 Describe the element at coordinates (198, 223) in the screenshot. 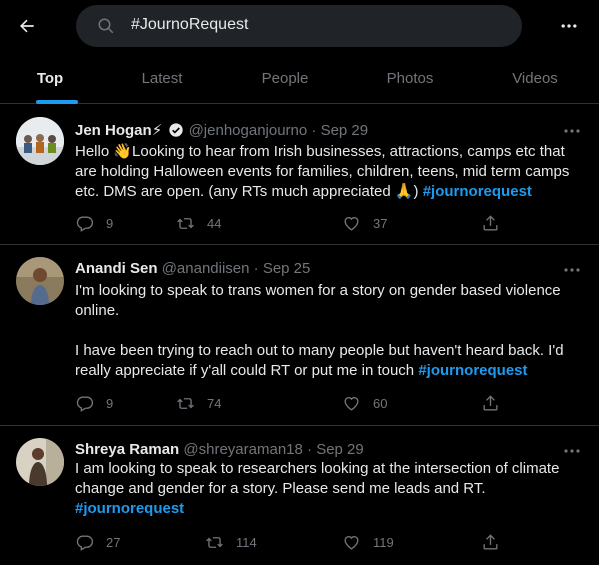

I see `retweet-button: 44` at that location.